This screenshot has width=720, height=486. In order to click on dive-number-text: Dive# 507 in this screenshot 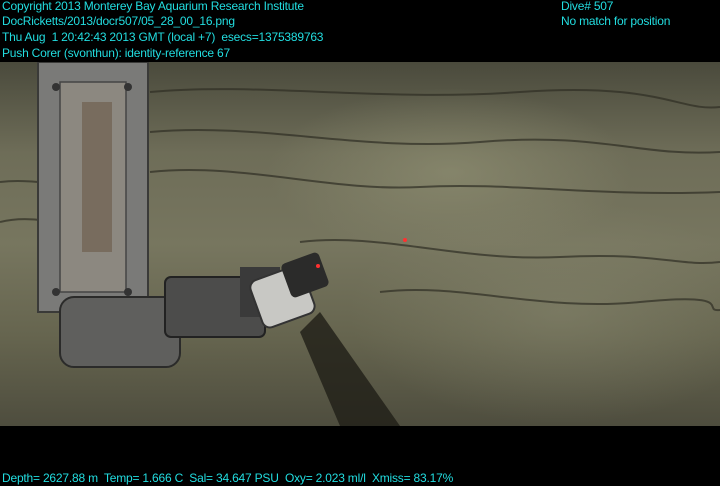, I will do `click(587, 6)`.